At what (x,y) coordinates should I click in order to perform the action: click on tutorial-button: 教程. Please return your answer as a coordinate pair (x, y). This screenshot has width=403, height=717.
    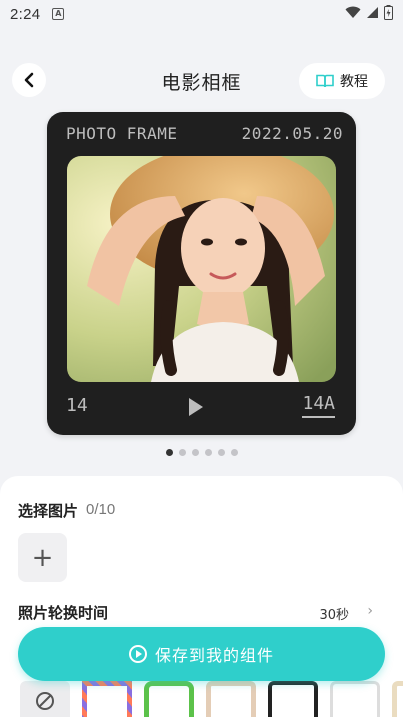
    Looking at the image, I should click on (342, 81).